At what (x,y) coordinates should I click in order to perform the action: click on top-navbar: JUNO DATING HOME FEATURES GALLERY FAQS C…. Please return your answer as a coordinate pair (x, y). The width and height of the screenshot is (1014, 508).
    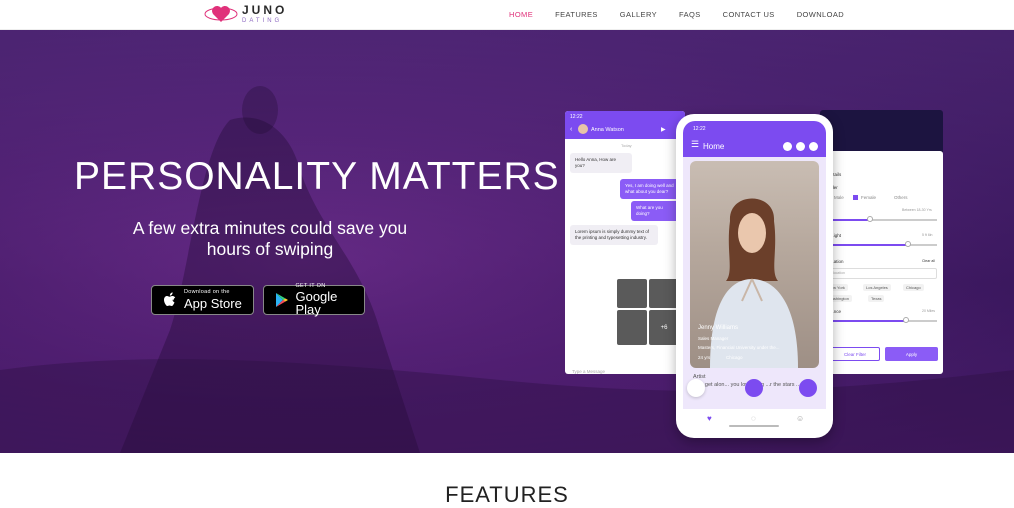
    Looking at the image, I should click on (507, 15).